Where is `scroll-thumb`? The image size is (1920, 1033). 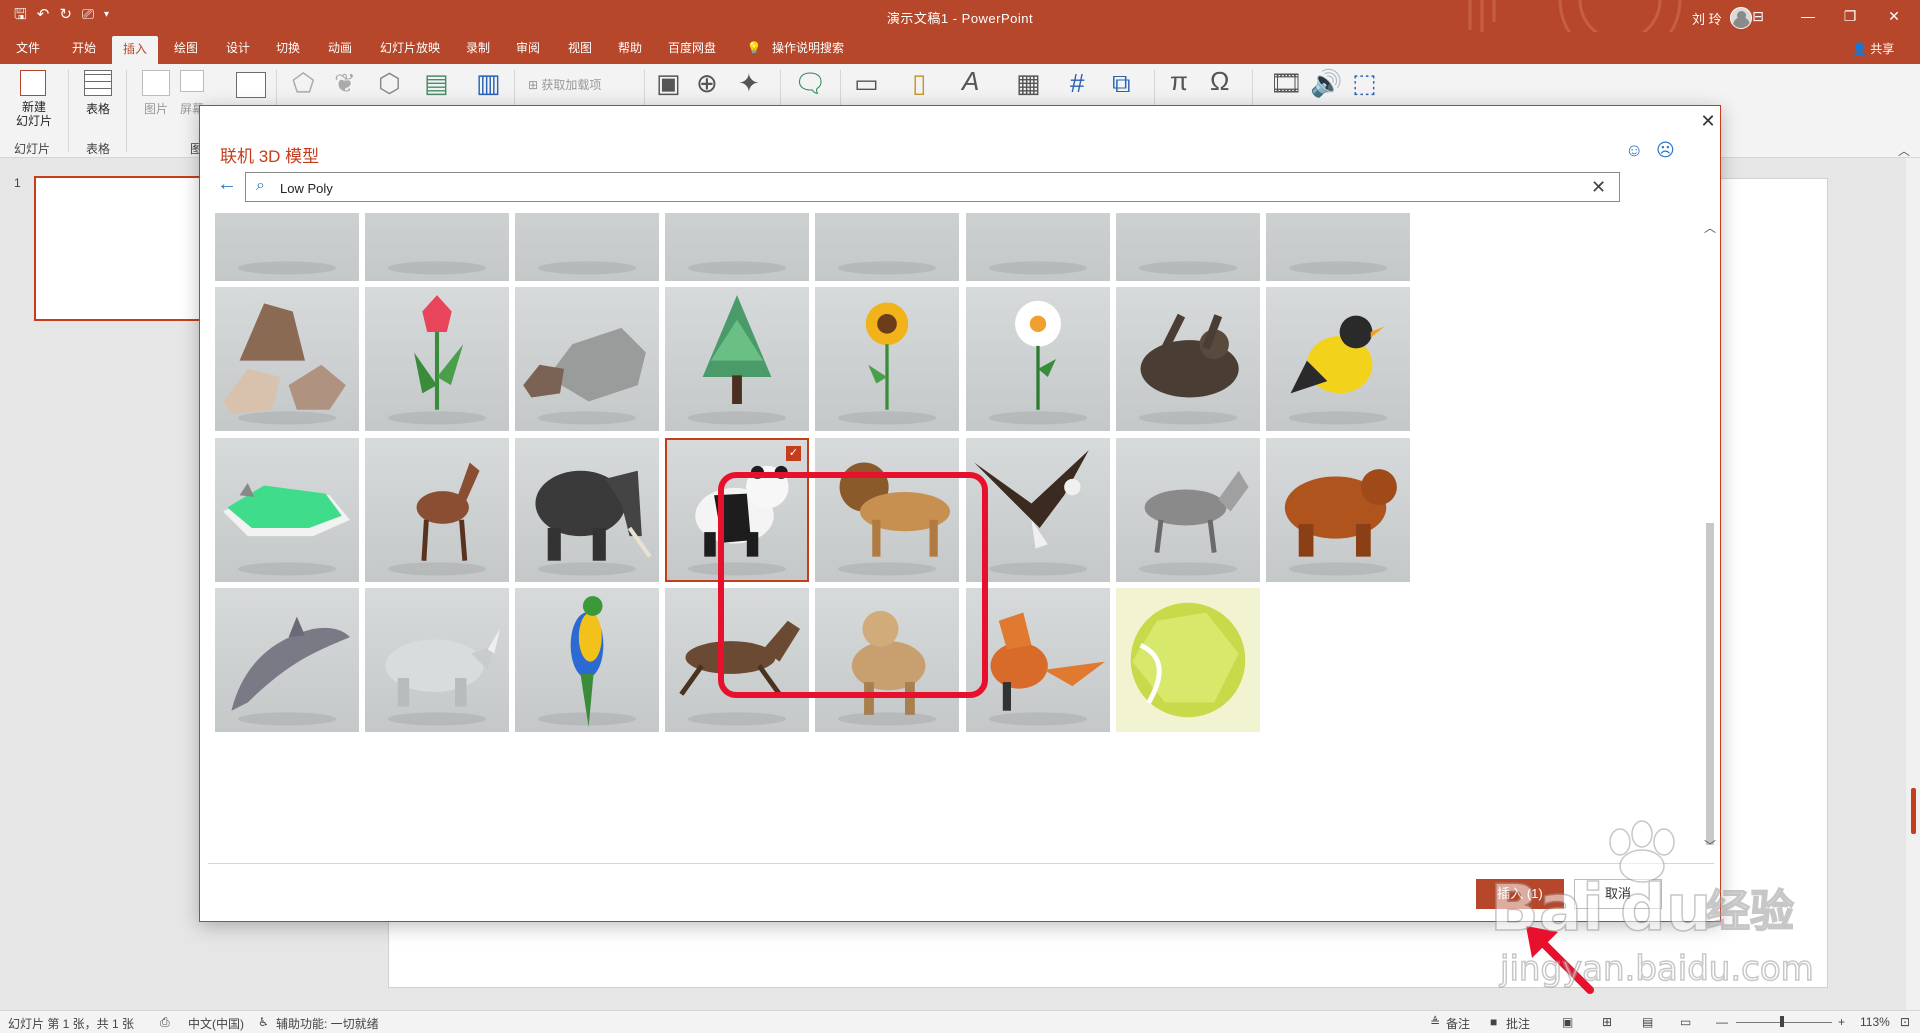 scroll-thumb is located at coordinates (1913, 811).